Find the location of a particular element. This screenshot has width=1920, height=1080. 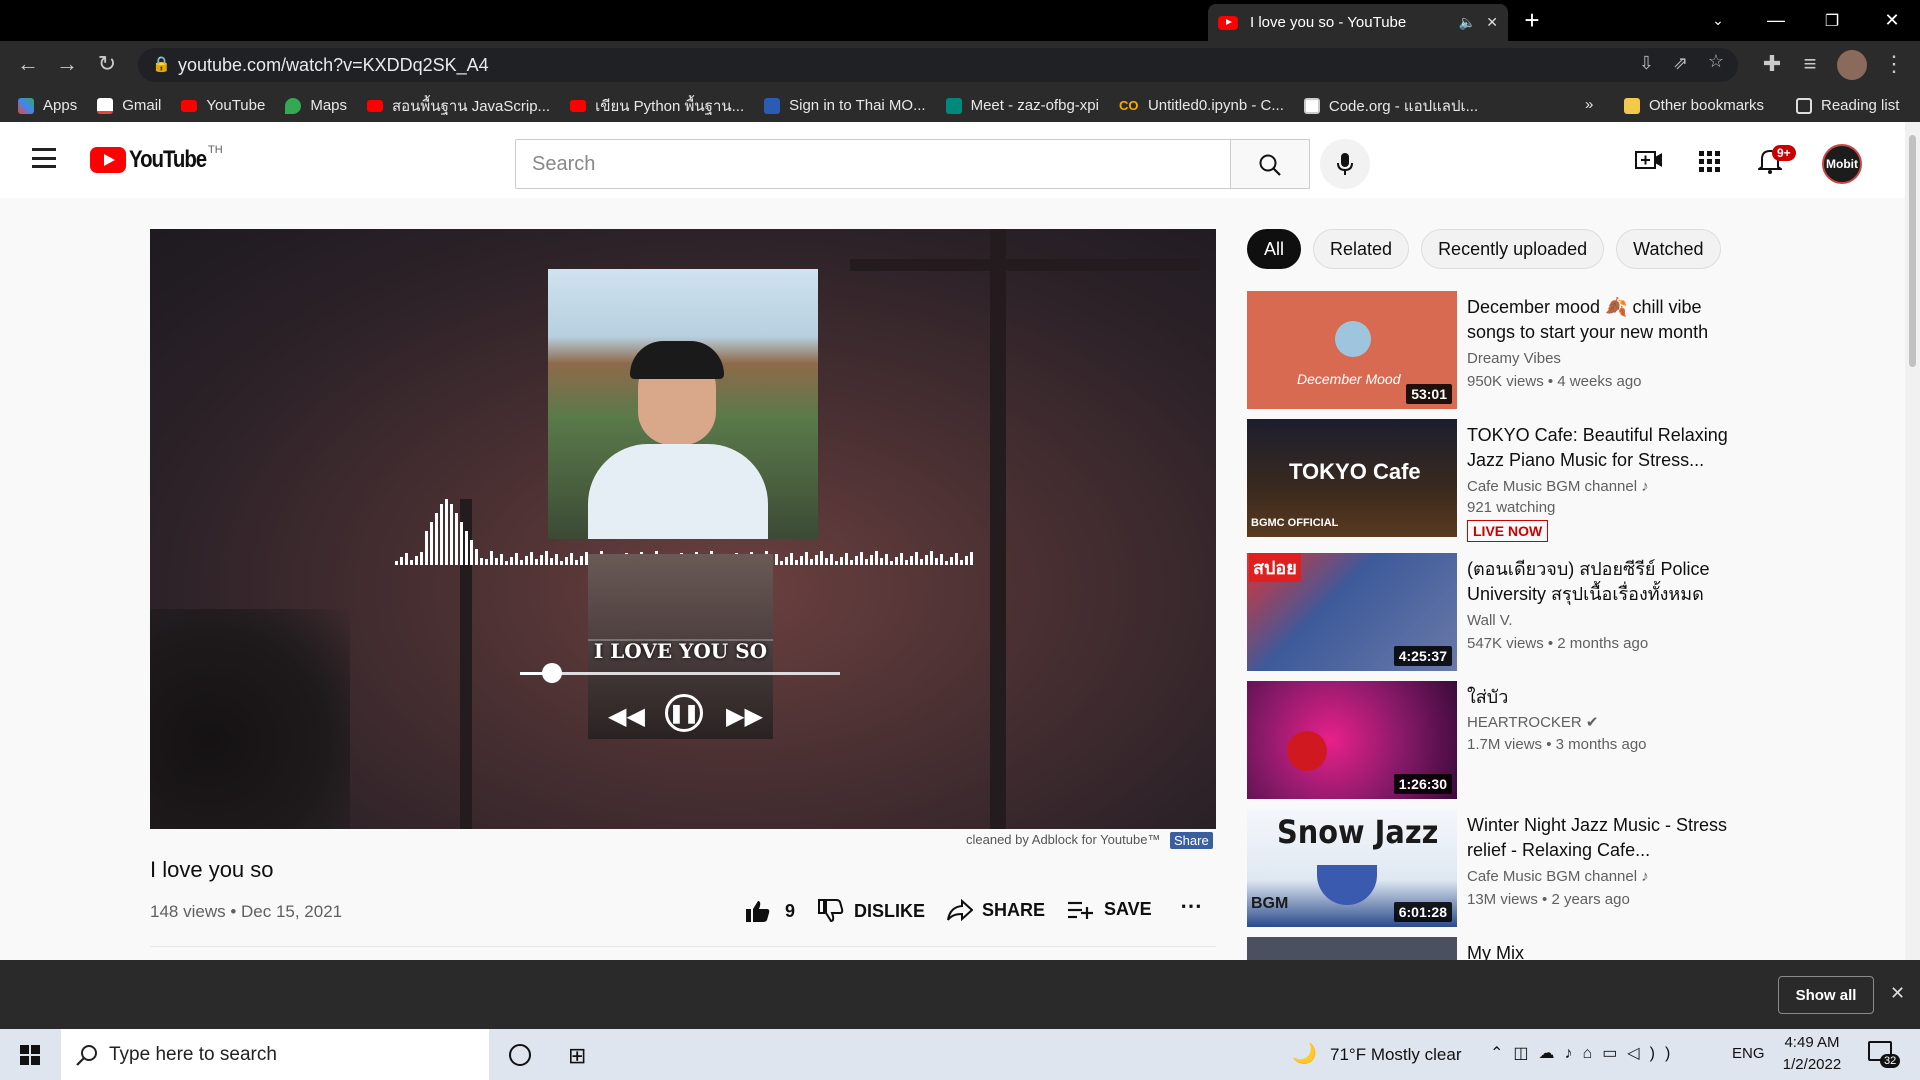

video-title: ใส่บัว is located at coordinates (1598, 697).